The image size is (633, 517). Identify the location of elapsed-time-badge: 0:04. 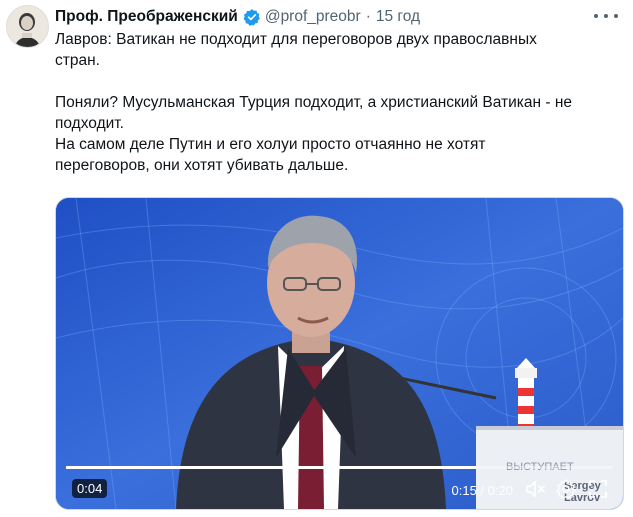
(90, 488).